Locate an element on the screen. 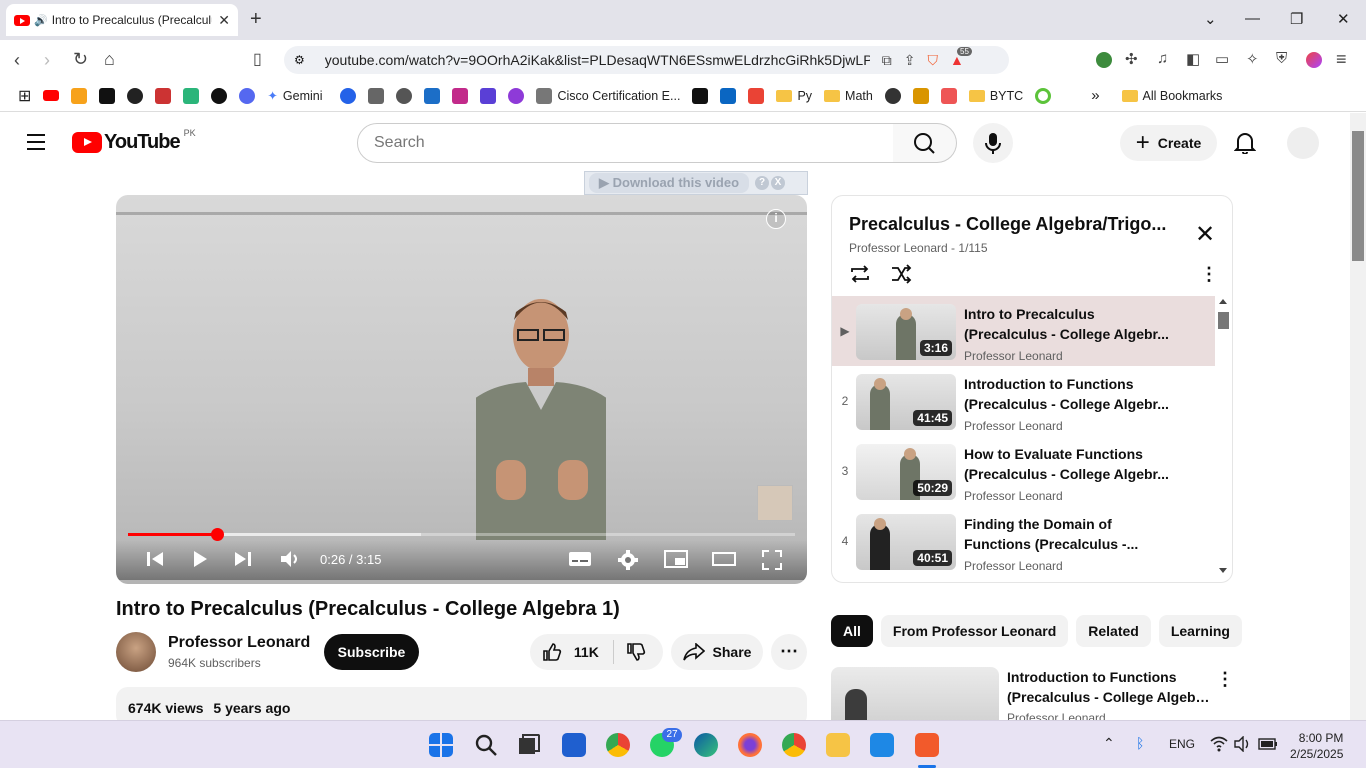 This screenshot has width=1366, height=768. notifications-bell-icon is located at coordinates (1245, 144).